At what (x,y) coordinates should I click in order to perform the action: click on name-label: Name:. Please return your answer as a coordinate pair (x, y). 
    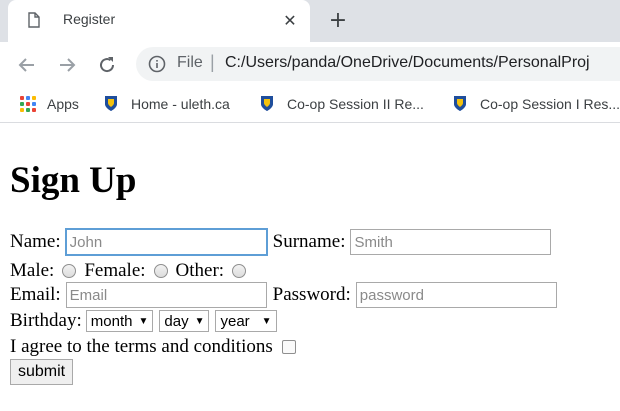
    Looking at the image, I should click on (35, 241).